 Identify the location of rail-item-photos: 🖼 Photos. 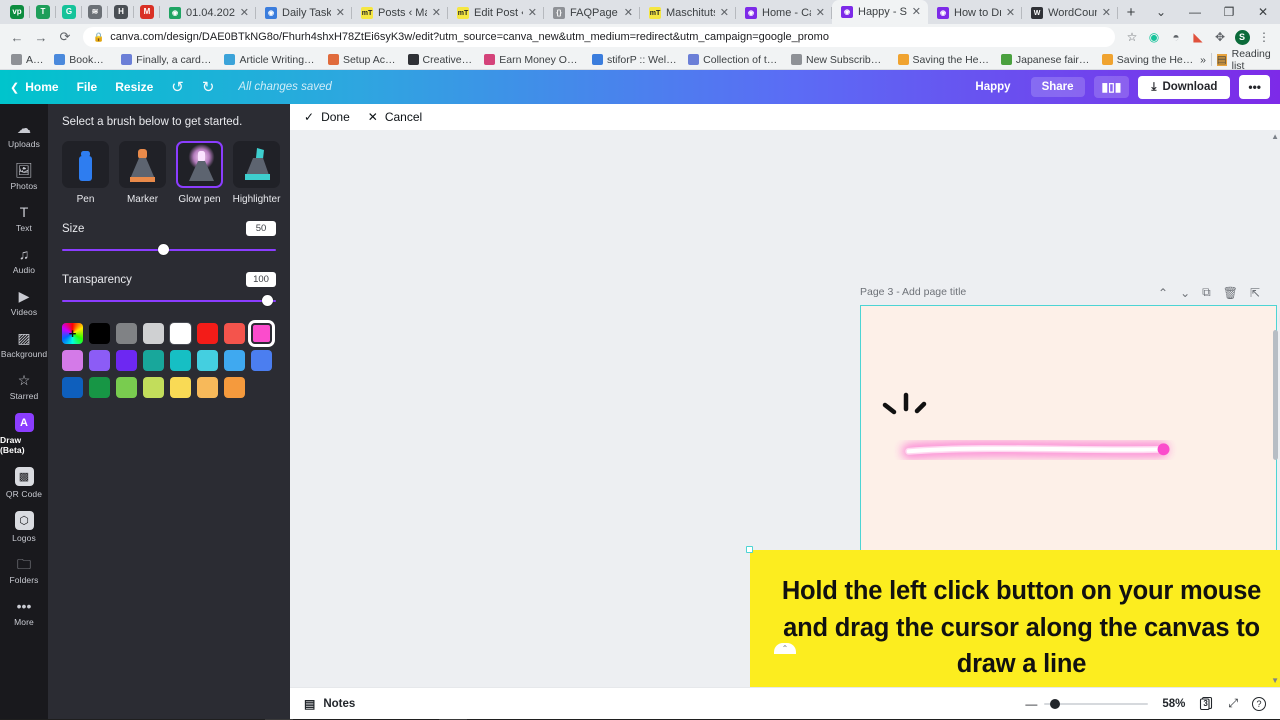
(24, 175).